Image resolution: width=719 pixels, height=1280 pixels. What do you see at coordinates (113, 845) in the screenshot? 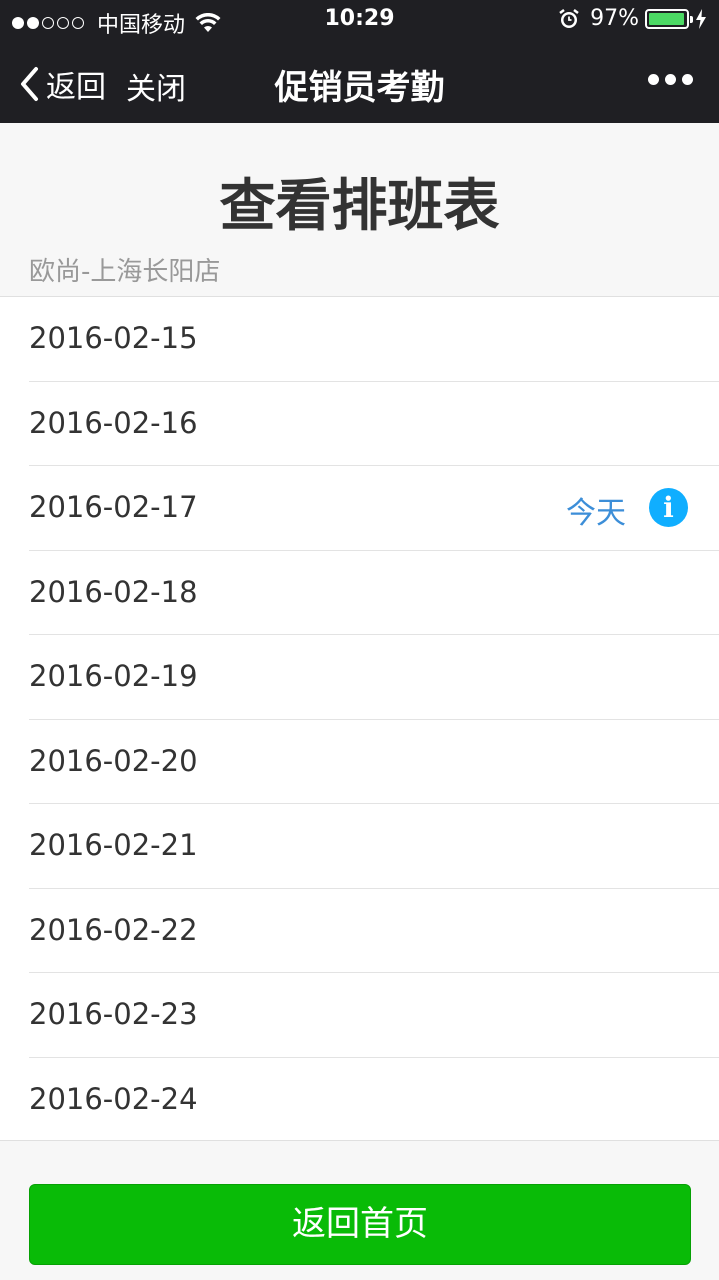
I see `date-text: 2016-02-21` at bounding box center [113, 845].